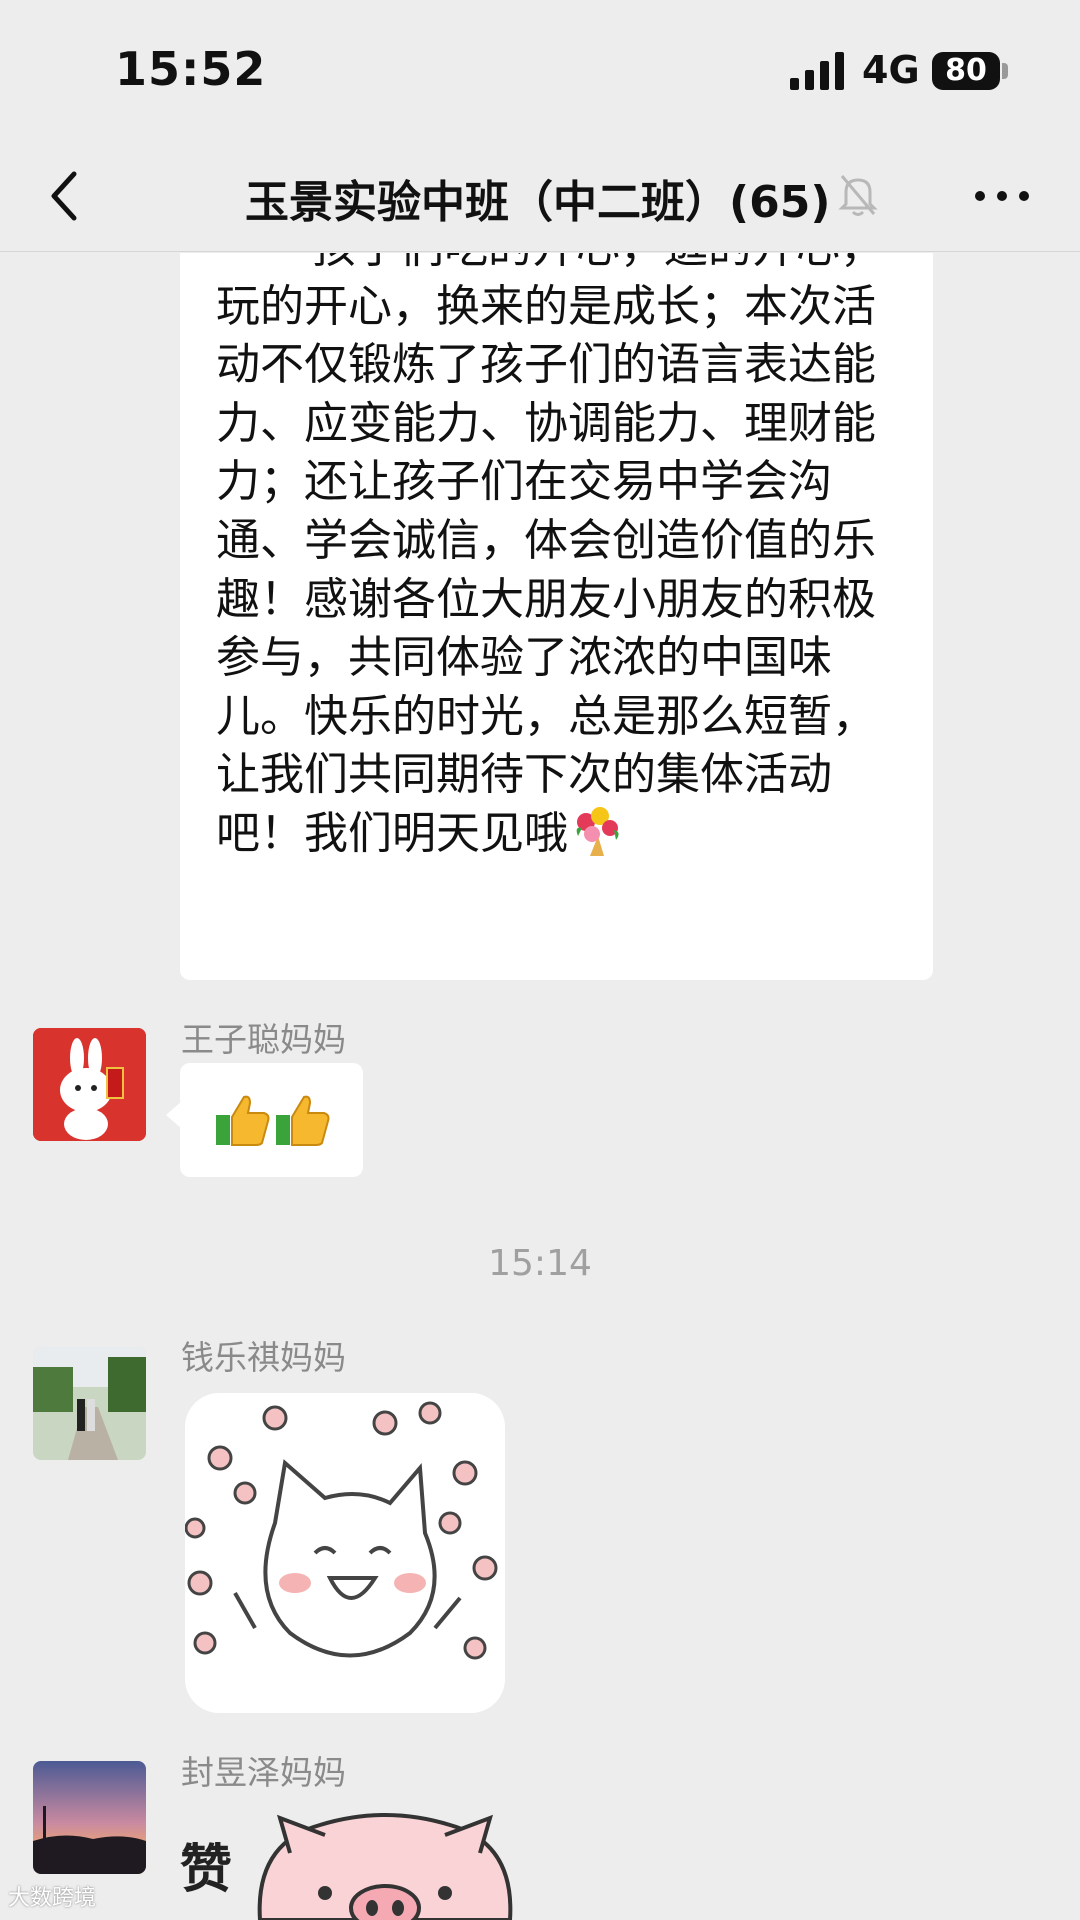  Describe the element at coordinates (66, 196) in the screenshot. I see `back-icon` at that location.